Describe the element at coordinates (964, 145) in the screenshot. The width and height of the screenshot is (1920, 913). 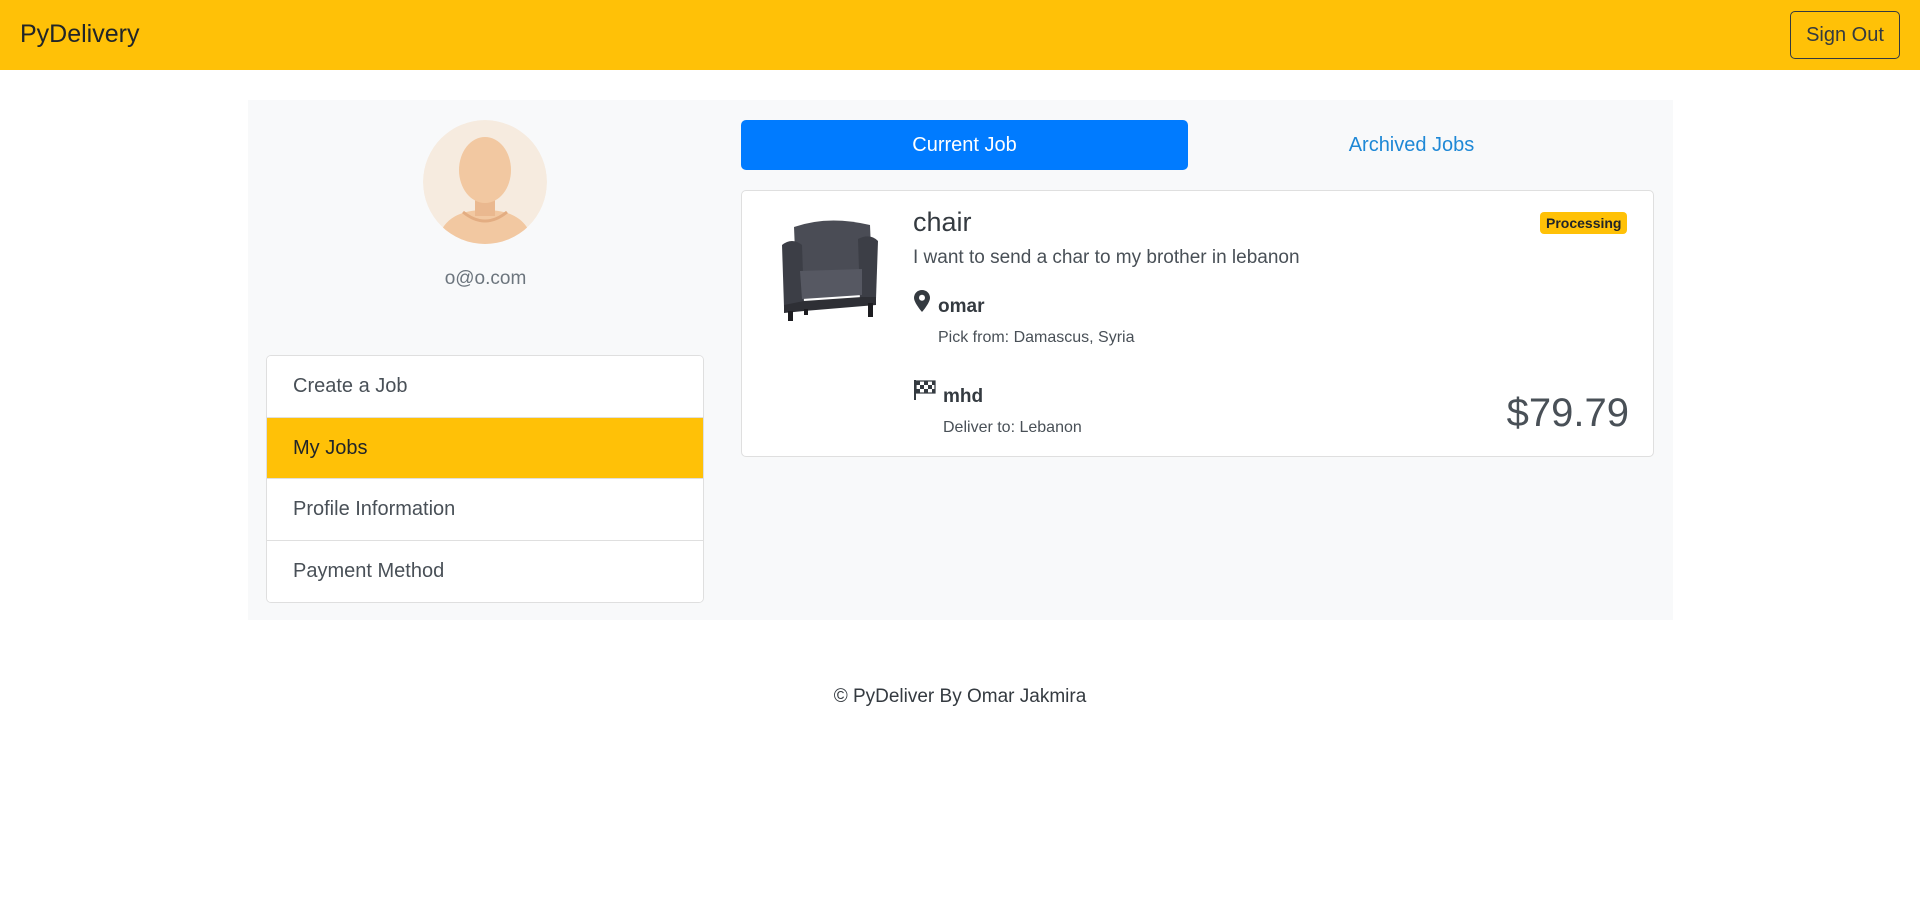
I see `tab-current-job: Current Job` at that location.